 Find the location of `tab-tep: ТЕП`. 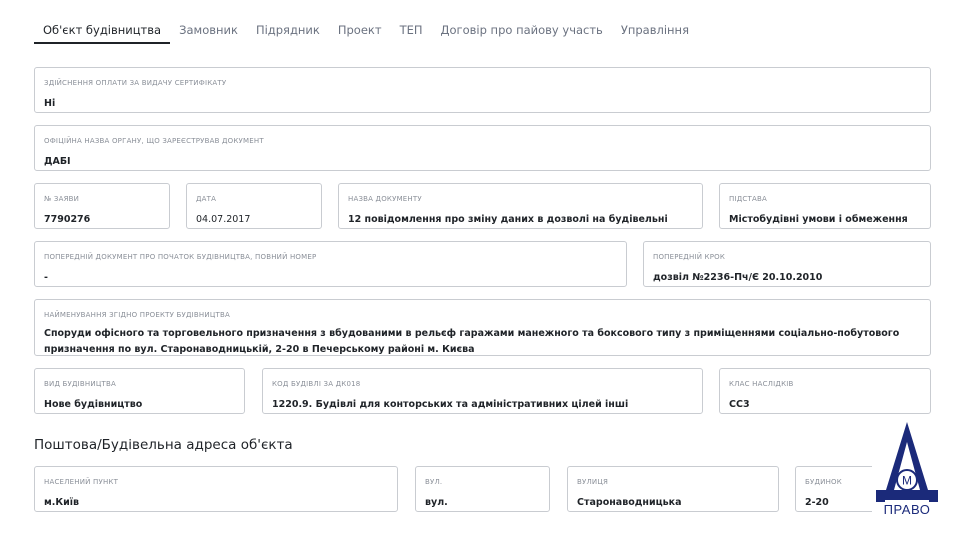

tab-tep: ТЕП is located at coordinates (411, 30).